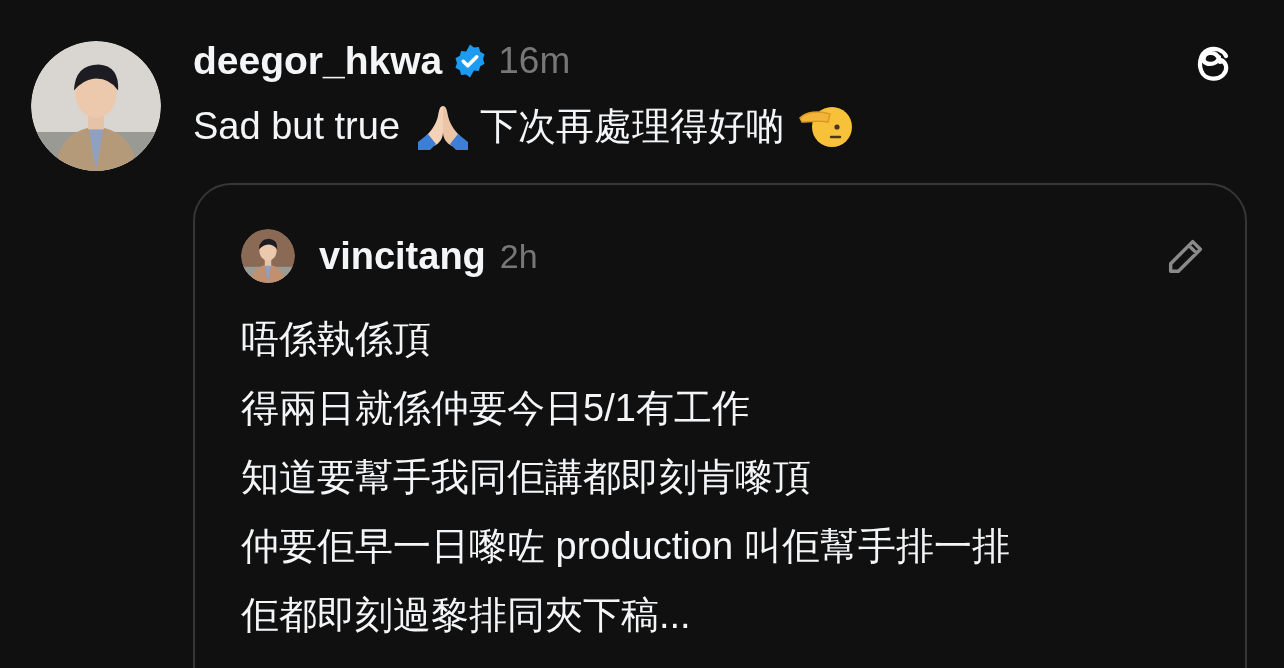 This screenshot has height=668, width=1284. What do you see at coordinates (297, 126) in the screenshot?
I see `post-text: Sad but true` at bounding box center [297, 126].